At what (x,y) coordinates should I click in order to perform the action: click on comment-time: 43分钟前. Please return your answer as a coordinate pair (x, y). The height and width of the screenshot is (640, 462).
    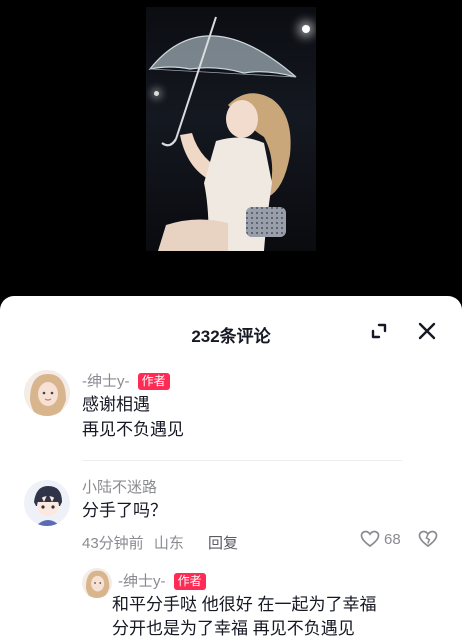
    Looking at the image, I should click on (113, 543).